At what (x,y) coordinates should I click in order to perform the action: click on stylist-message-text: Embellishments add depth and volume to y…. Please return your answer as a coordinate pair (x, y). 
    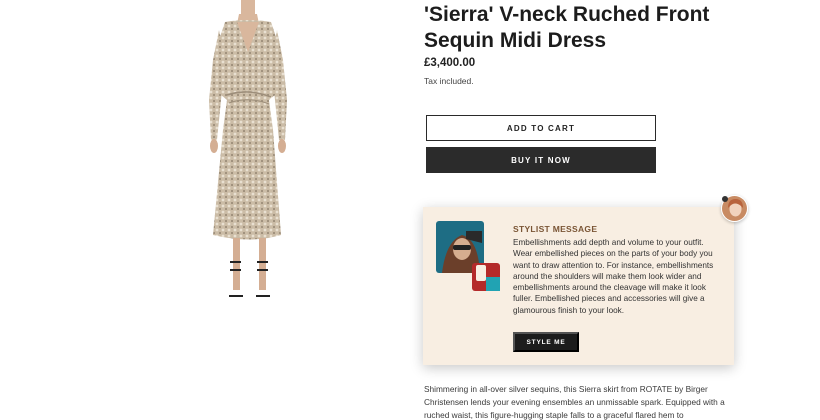
    Looking at the image, I should click on (613, 276).